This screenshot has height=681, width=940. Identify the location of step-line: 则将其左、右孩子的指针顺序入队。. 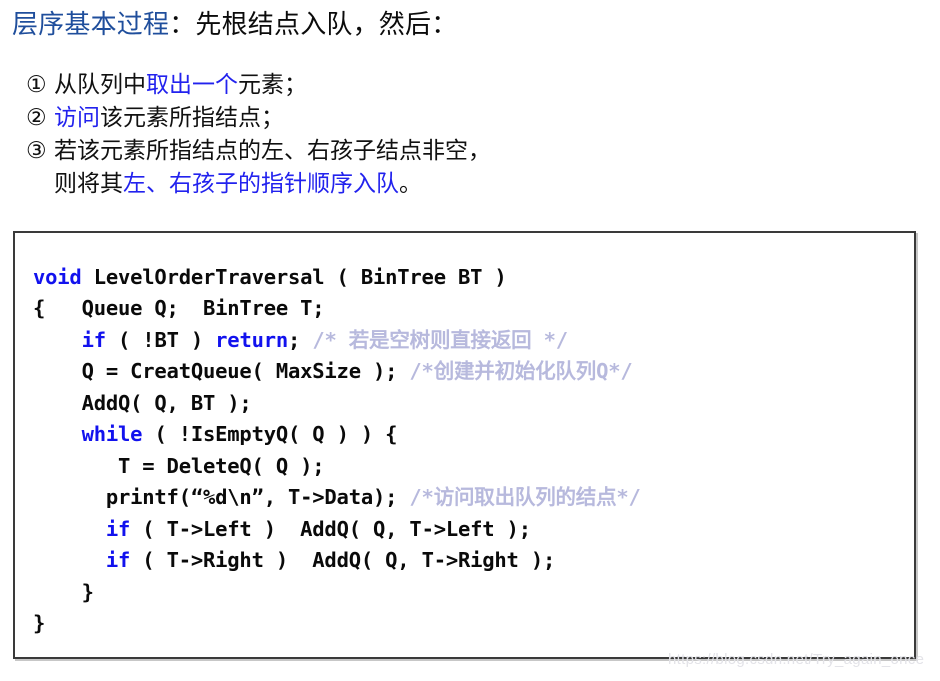
(258, 183).